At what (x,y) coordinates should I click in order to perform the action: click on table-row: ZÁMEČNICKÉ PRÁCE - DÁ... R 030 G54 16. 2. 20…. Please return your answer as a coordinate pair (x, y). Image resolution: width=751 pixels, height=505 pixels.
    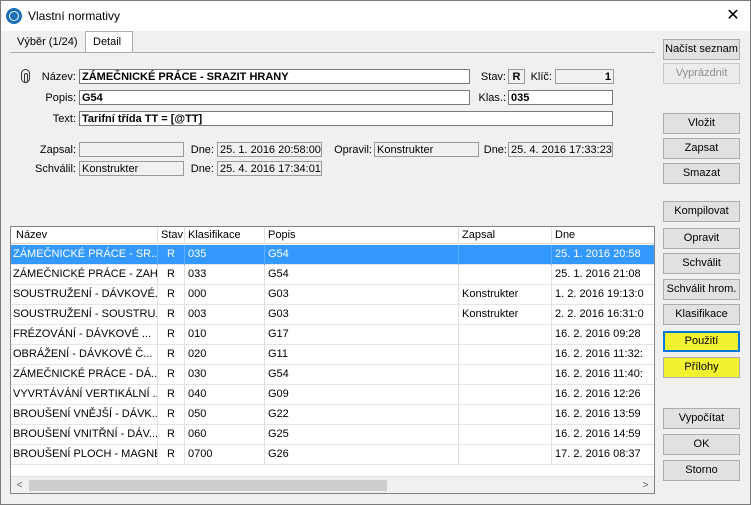
    Looking at the image, I should click on (332, 375).